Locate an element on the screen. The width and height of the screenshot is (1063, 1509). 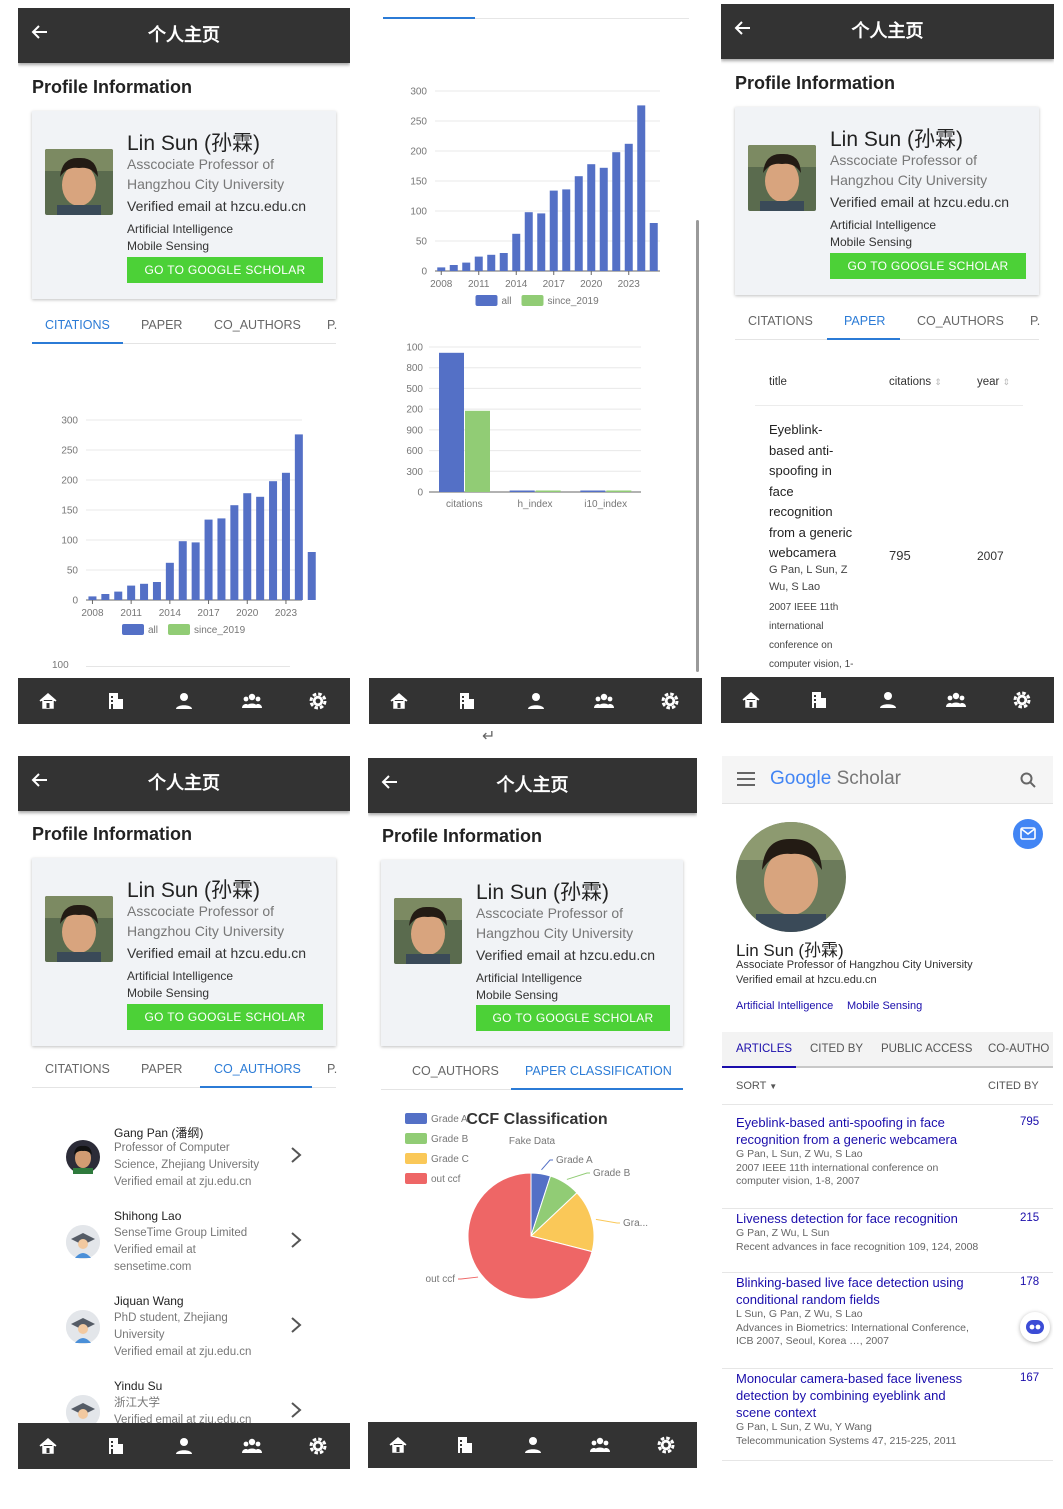
tab-articles: ARTICLES is located at coordinates (764, 1049).